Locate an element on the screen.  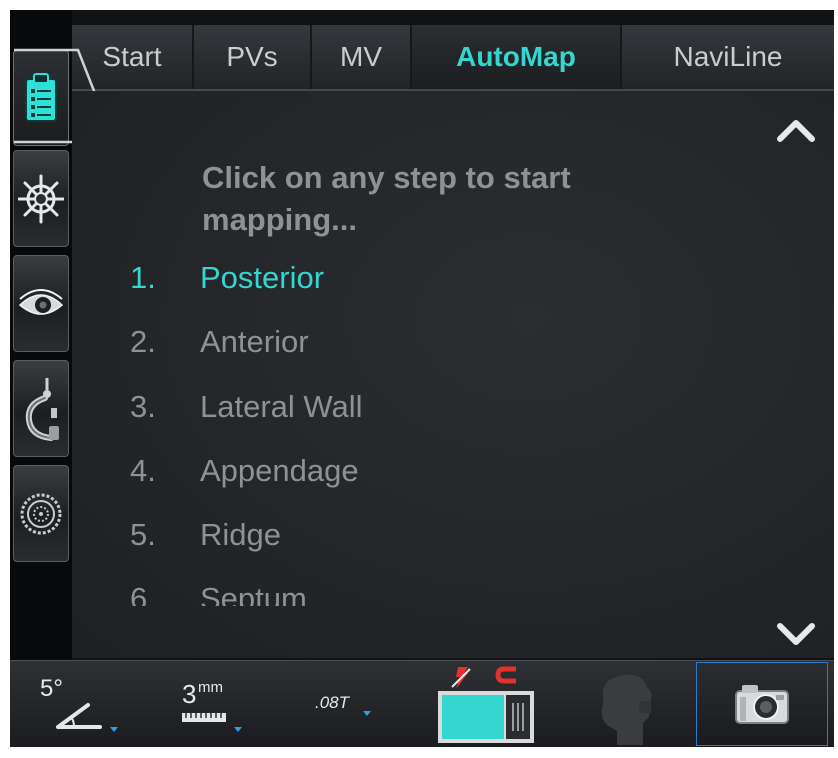
sidebar-item-view is located at coordinates (41, 303).